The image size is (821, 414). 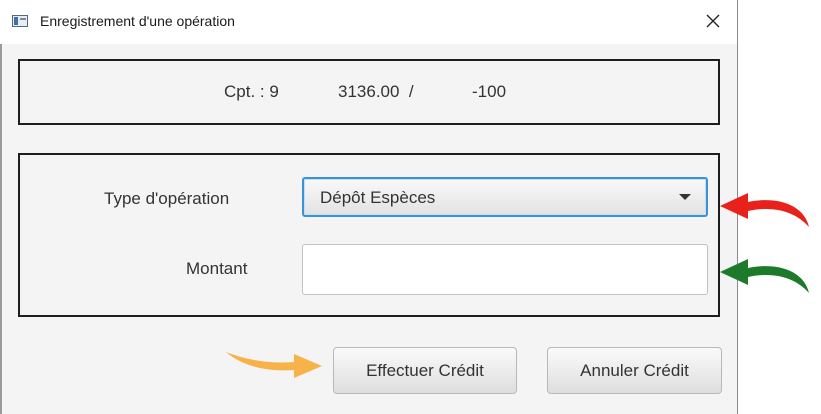 What do you see at coordinates (505, 269) in the screenshot?
I see `amount-input` at bounding box center [505, 269].